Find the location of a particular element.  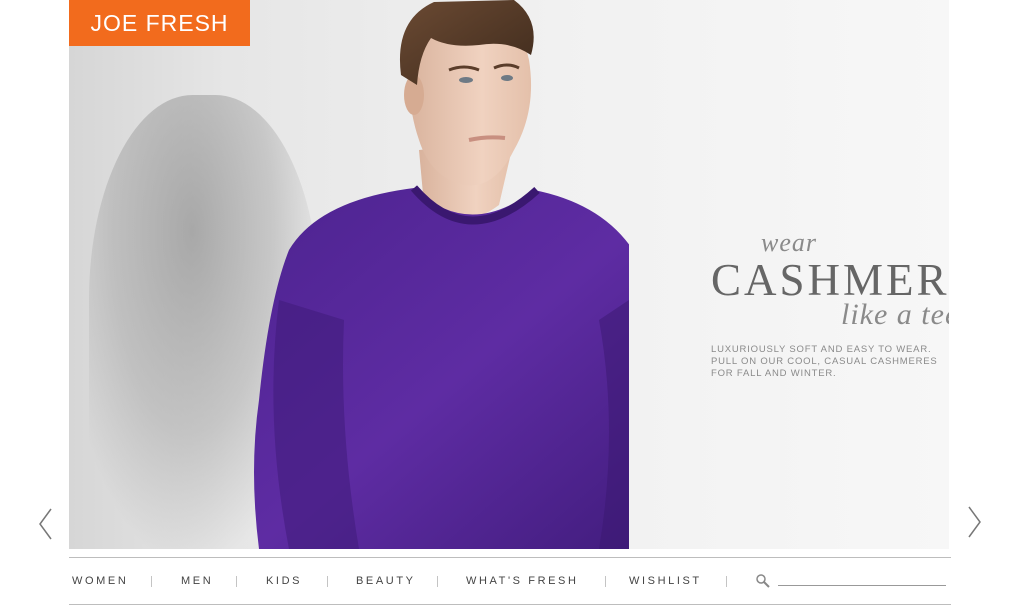

search-input is located at coordinates (862, 578).